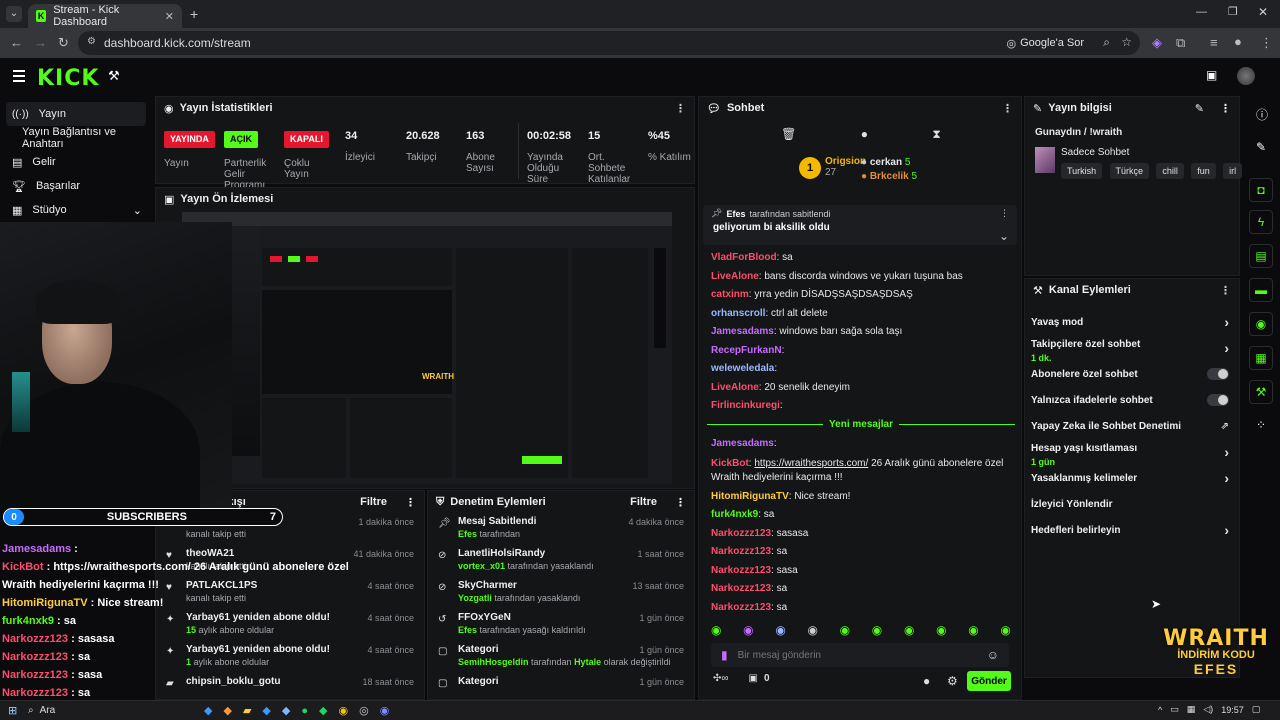 Image resolution: width=1280 pixels, height=720 pixels. What do you see at coordinates (76, 186) in the screenshot?
I see `sidebar-item-achievements: 🏆︎ Başarılar` at bounding box center [76, 186].